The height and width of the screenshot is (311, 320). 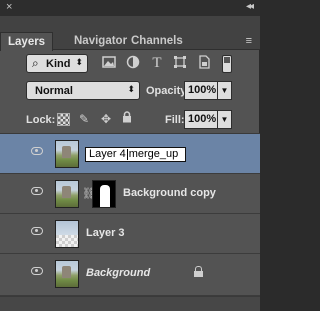 What do you see at coordinates (130, 8) in the screenshot?
I see `panel-title-bar: × ◂◂` at bounding box center [130, 8].